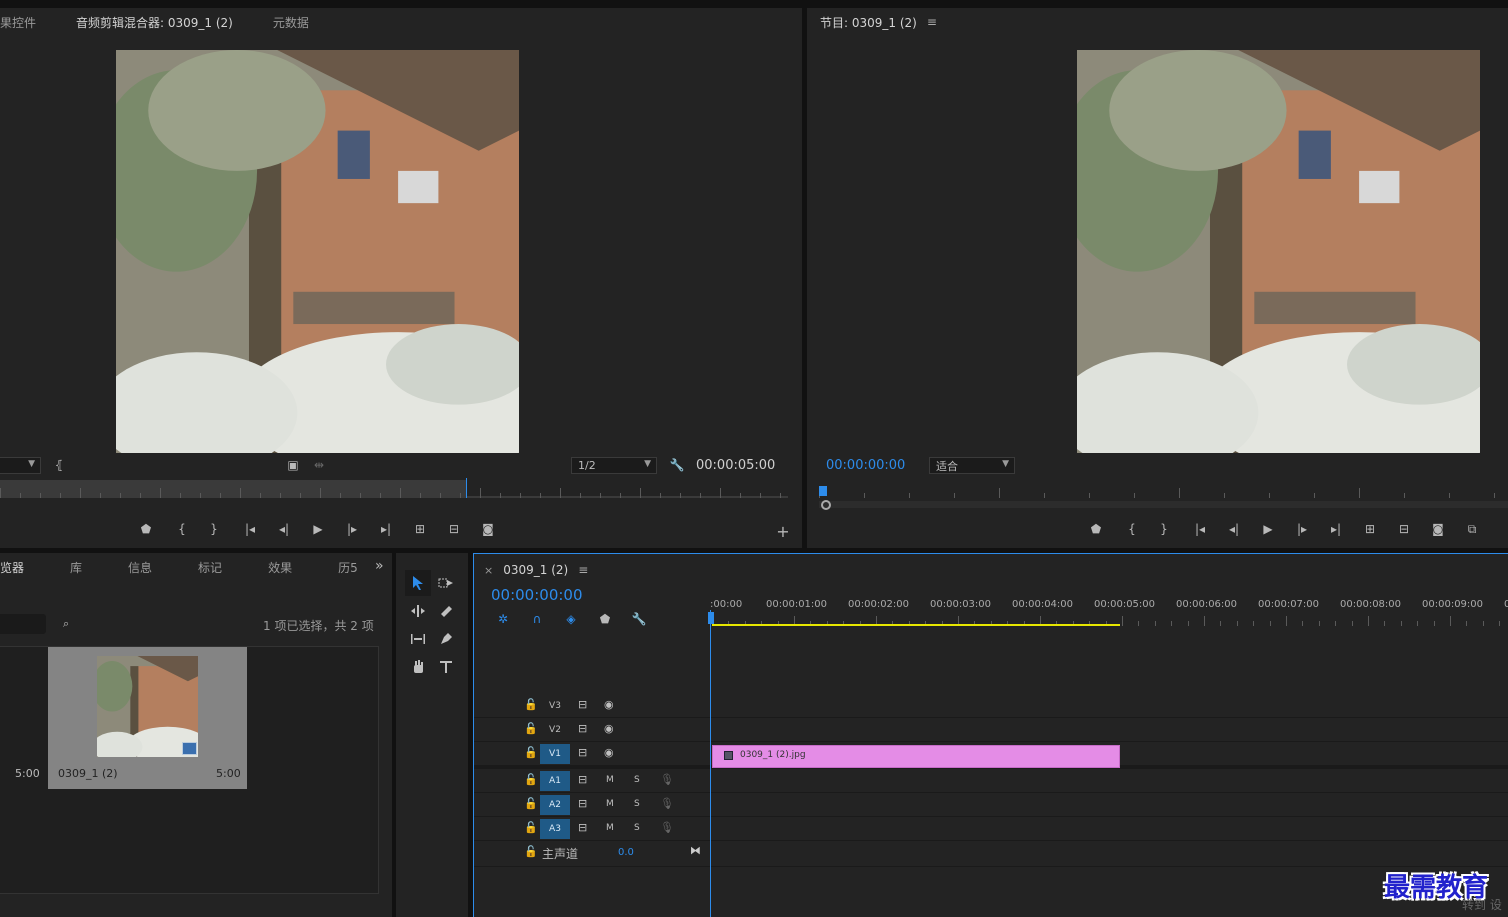 Image resolution: width=1508 pixels, height=917 pixels. Describe the element at coordinates (213, 567) in the screenshot. I see `tab-markers: 标记` at that location.